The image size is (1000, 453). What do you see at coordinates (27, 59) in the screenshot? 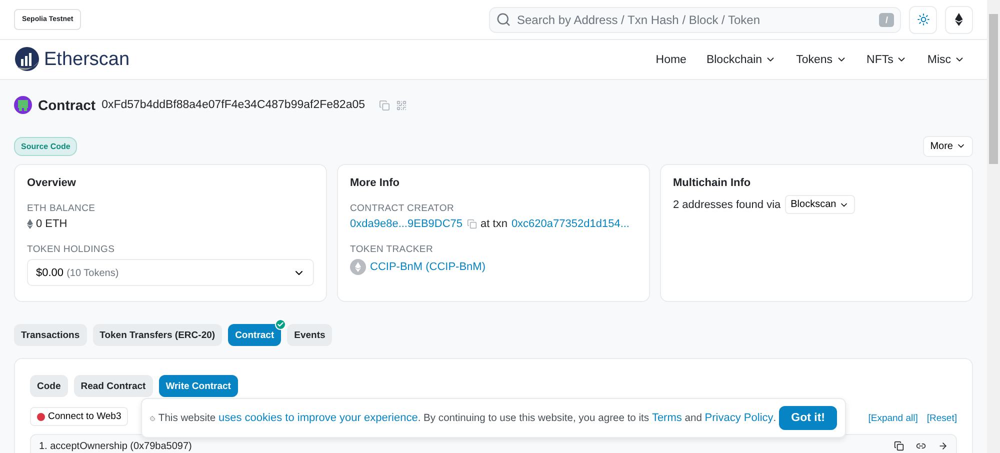
I see `etherscan-logo-icon` at bounding box center [27, 59].